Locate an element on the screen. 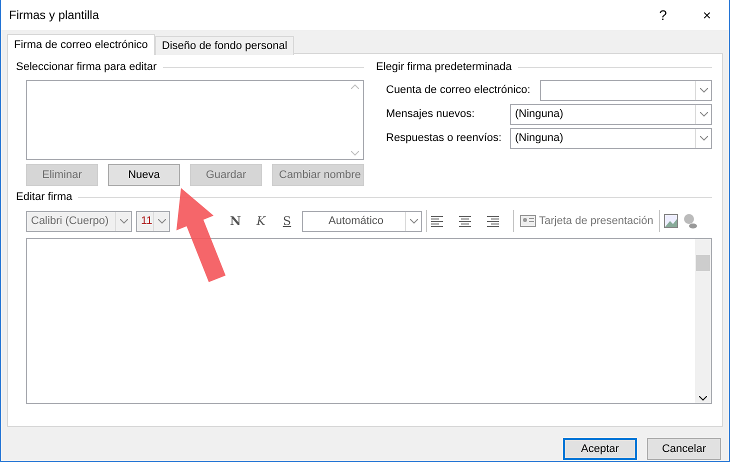  align-left-icon is located at coordinates (437, 221).